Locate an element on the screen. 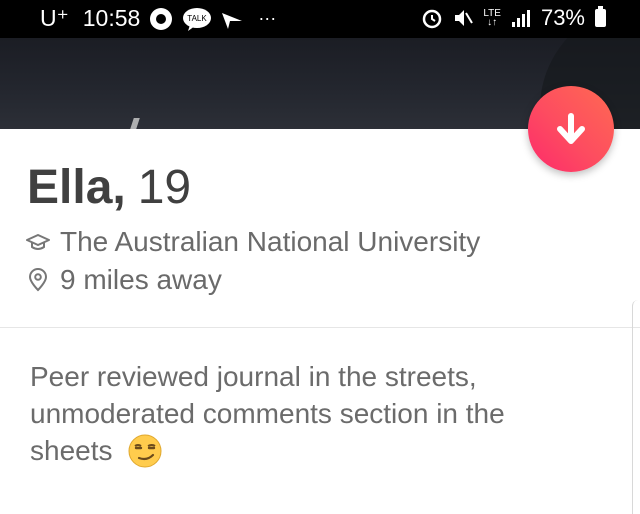 The width and height of the screenshot is (640, 514). network-type: LTE ↓↑ is located at coordinates (492, 18).